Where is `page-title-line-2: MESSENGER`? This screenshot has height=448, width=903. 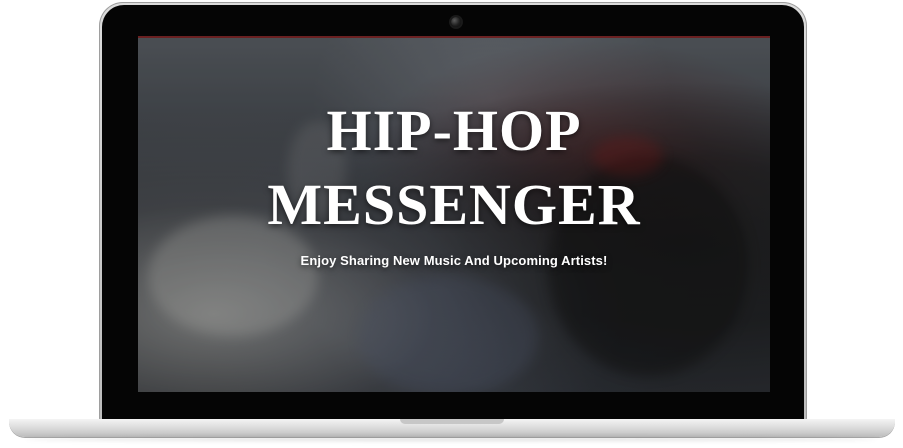 page-title-line-2: MESSENGER is located at coordinates (454, 205).